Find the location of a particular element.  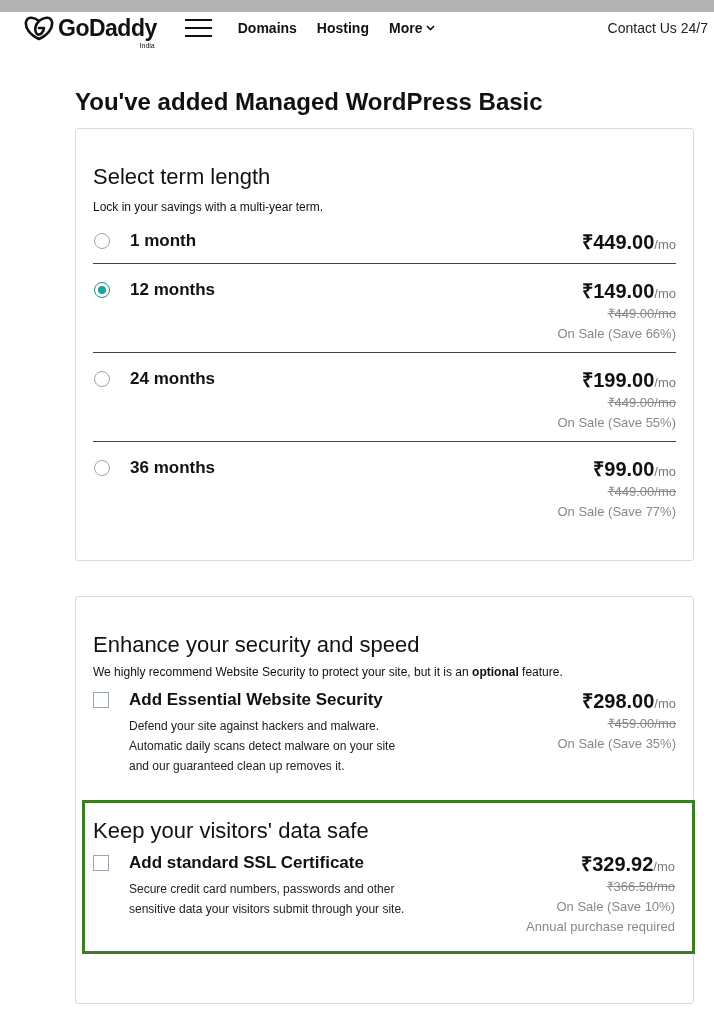

addon-description: Secure credit card numbers, passwords and other sensitive data your visitors submit through your site. is located at coordinates (267, 899).